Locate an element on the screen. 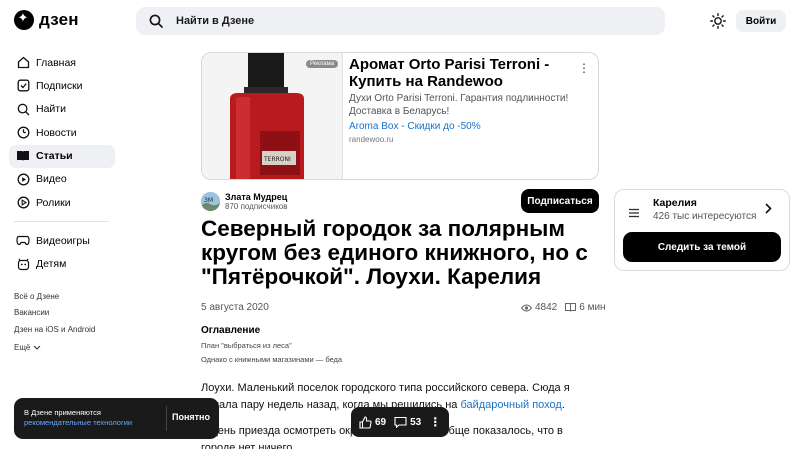 This screenshot has width=800, height=449. chevron-down-icon is located at coordinates (37, 348).